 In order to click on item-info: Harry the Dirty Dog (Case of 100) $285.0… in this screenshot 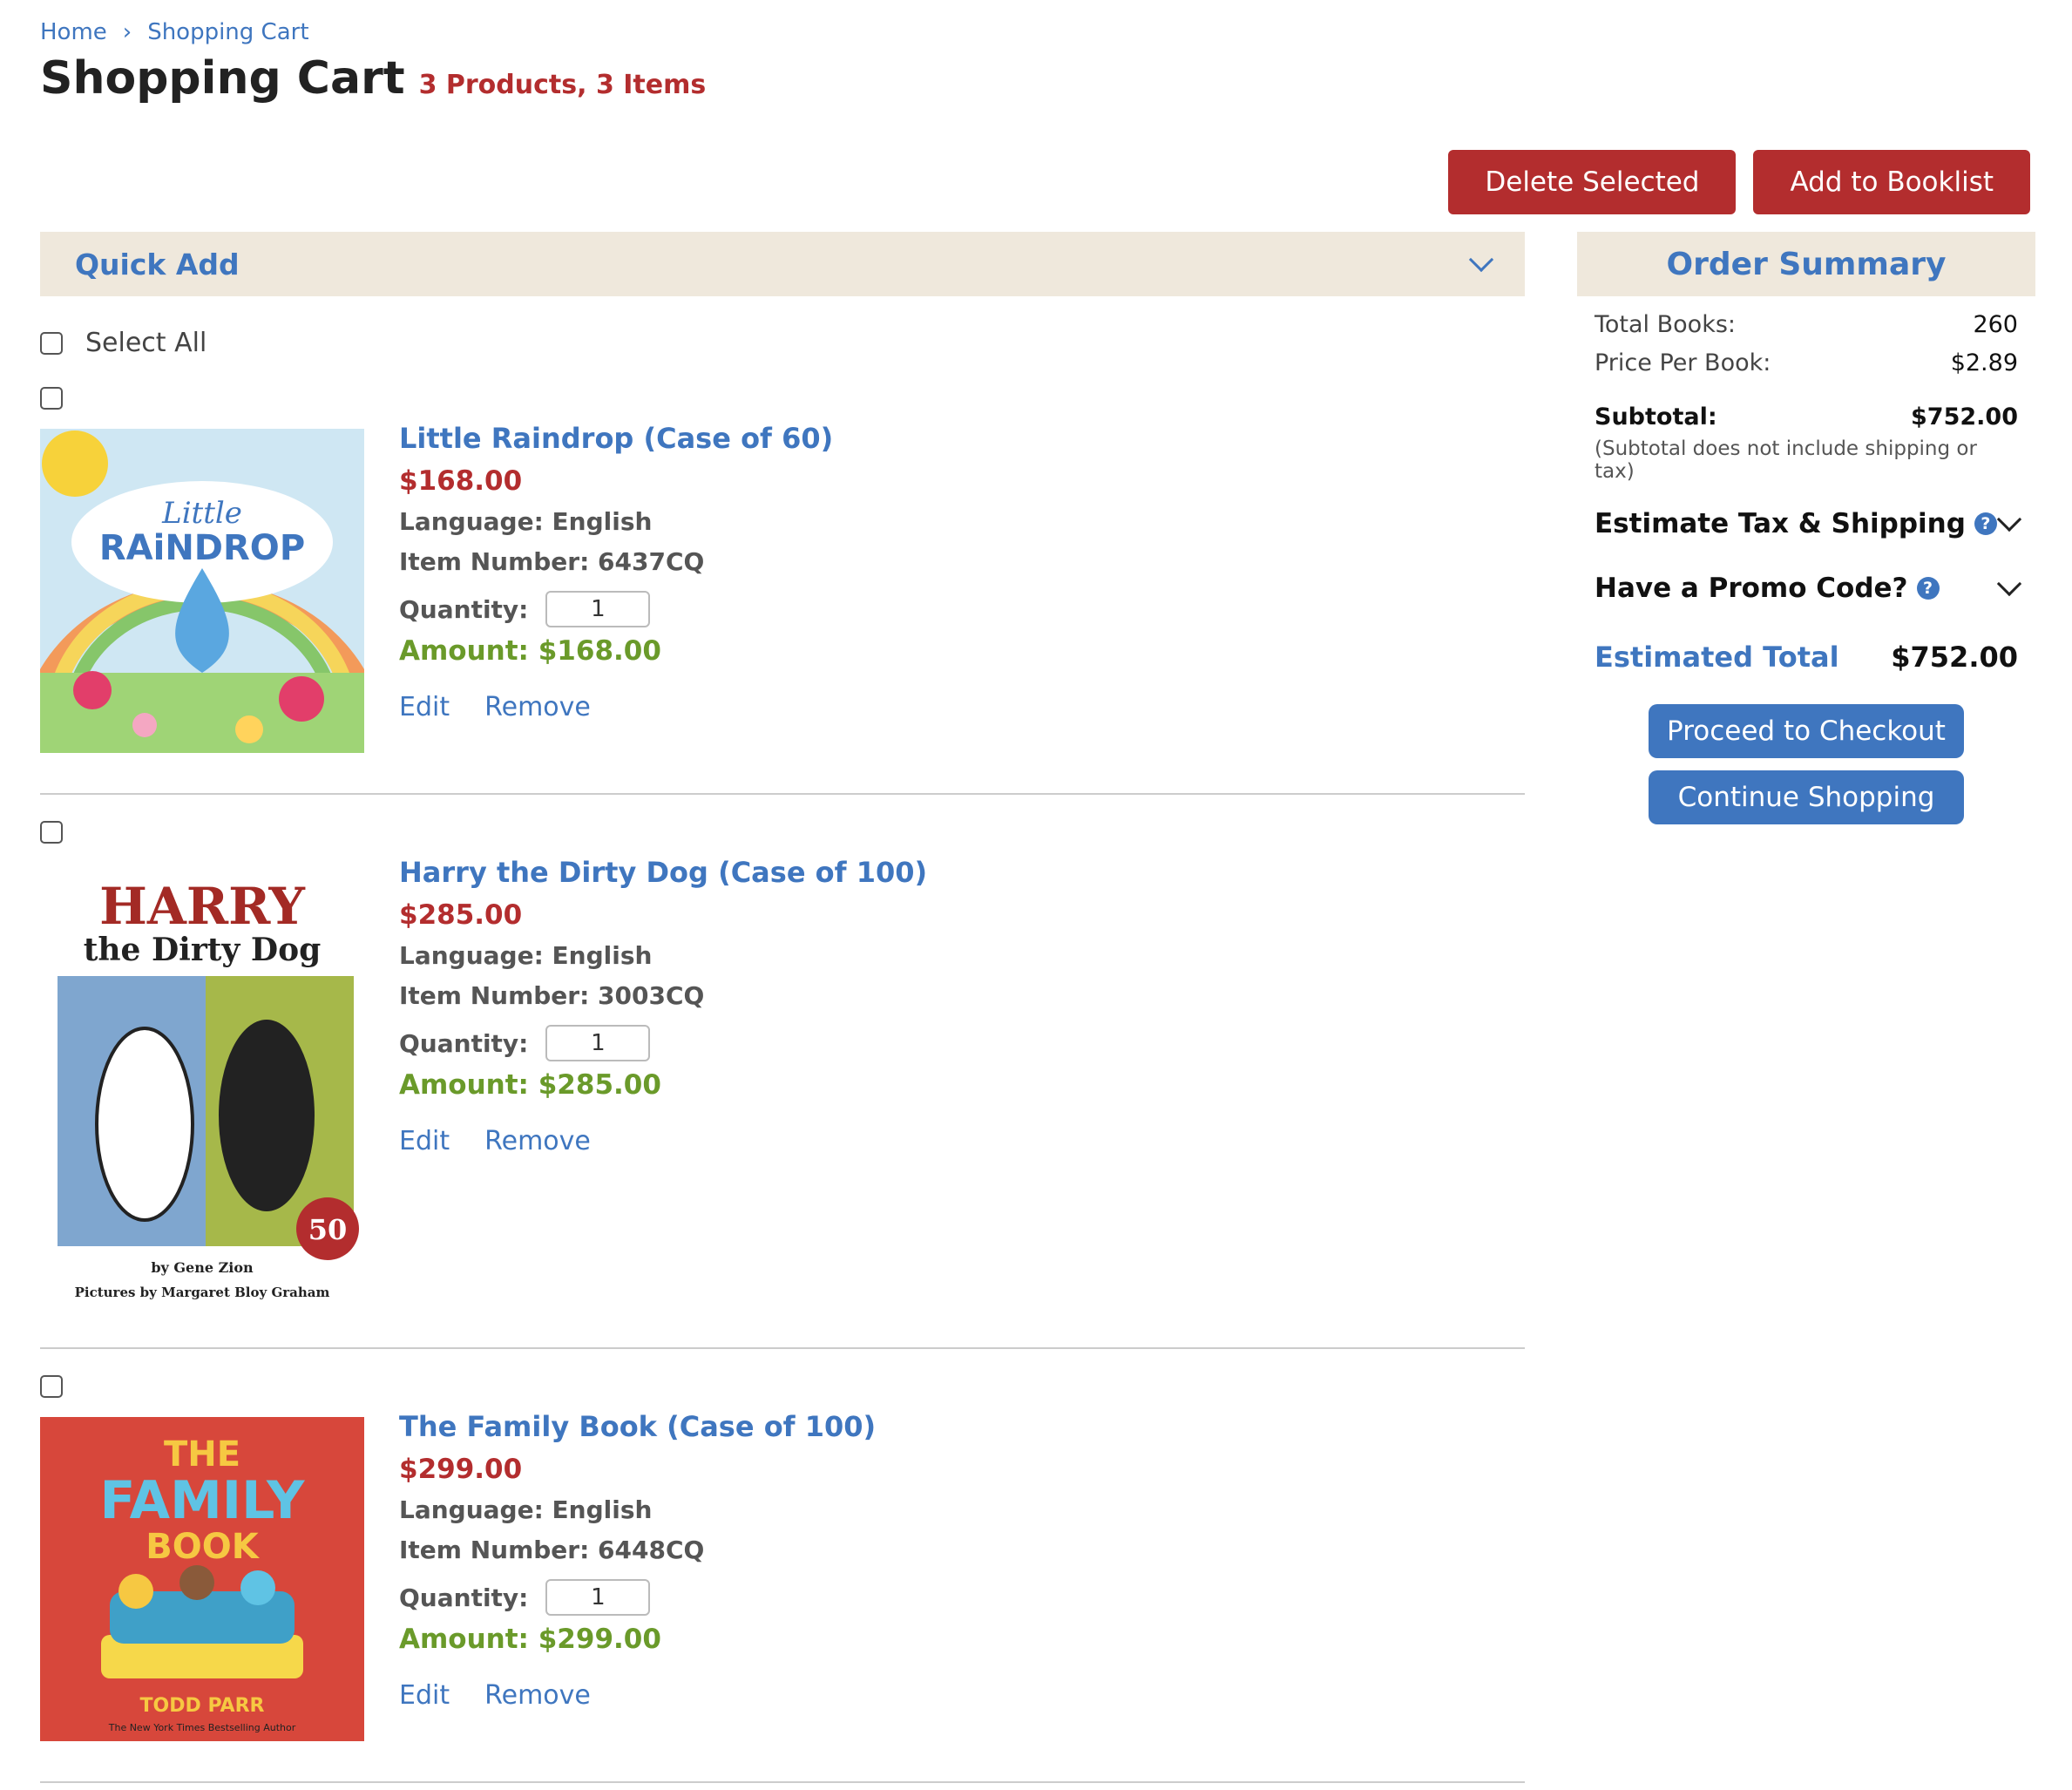, I will do `click(663, 1006)`.